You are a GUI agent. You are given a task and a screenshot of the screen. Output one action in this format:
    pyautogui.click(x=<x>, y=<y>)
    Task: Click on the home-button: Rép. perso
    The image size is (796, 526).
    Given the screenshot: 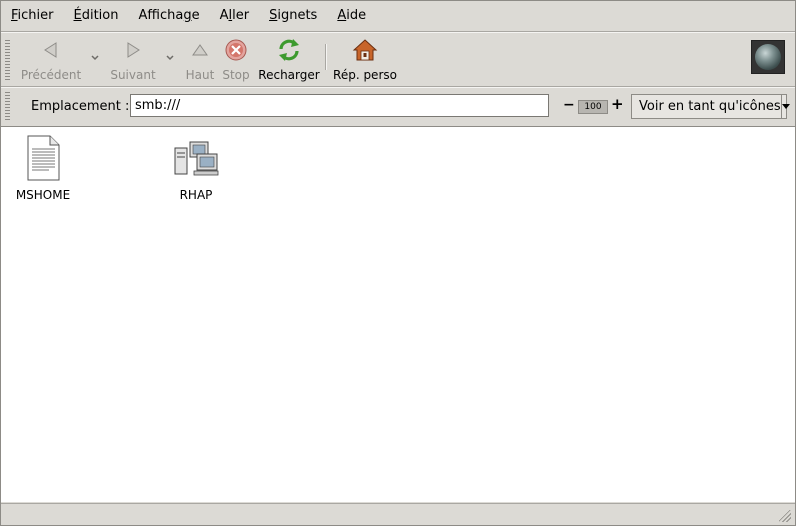 What is the action you would take?
    pyautogui.click(x=365, y=59)
    